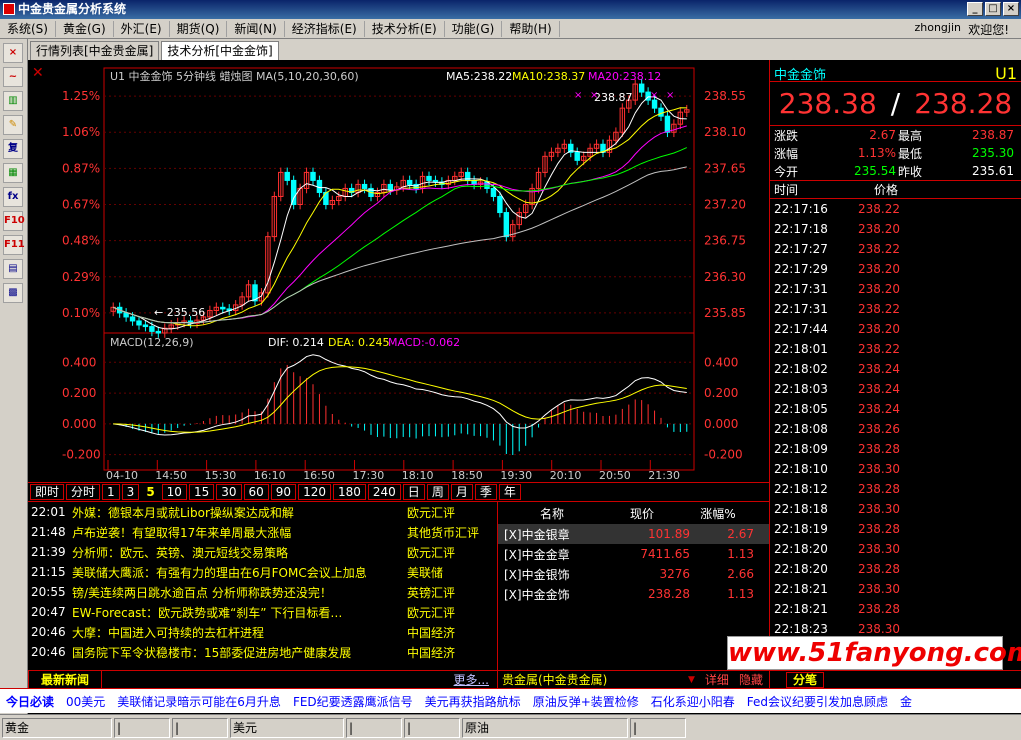  Describe the element at coordinates (83, 492) in the screenshot. I see `period-1: 分时` at that location.